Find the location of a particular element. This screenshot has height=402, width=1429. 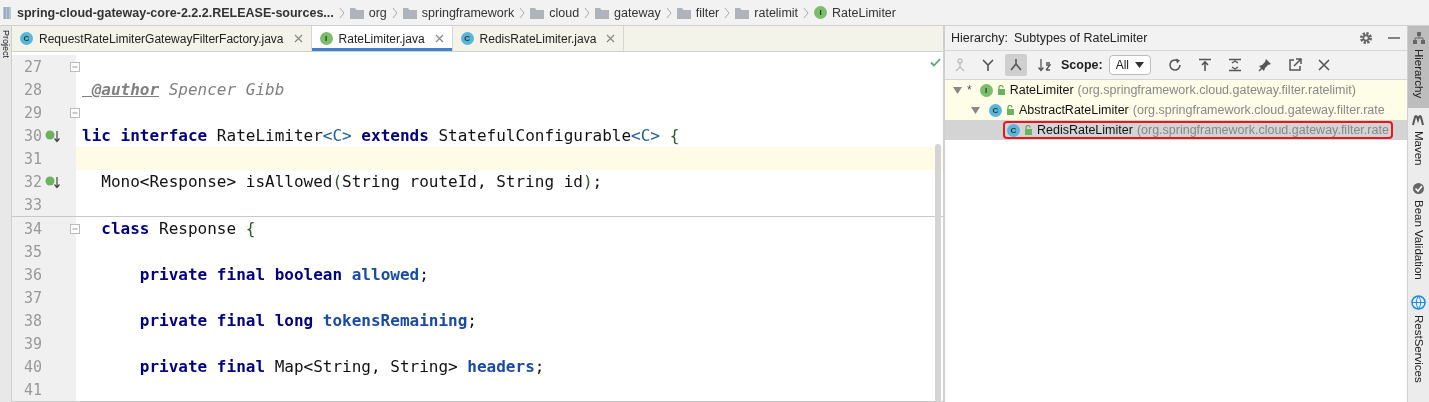

subtypes-icon is located at coordinates (1016, 65).